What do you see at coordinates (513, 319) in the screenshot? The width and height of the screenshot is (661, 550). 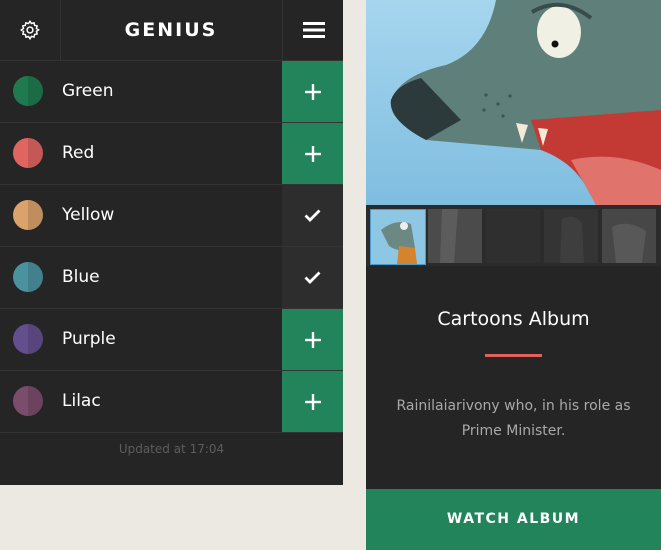 I see `album-title: Cartoons Album` at bounding box center [513, 319].